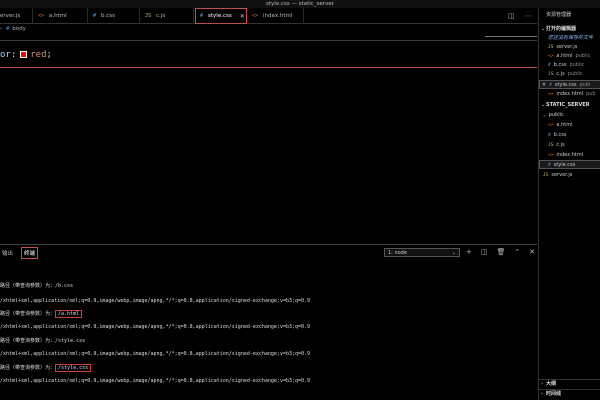 The image size is (600, 400). I want to click on semicolon: ;, so click(49, 55).